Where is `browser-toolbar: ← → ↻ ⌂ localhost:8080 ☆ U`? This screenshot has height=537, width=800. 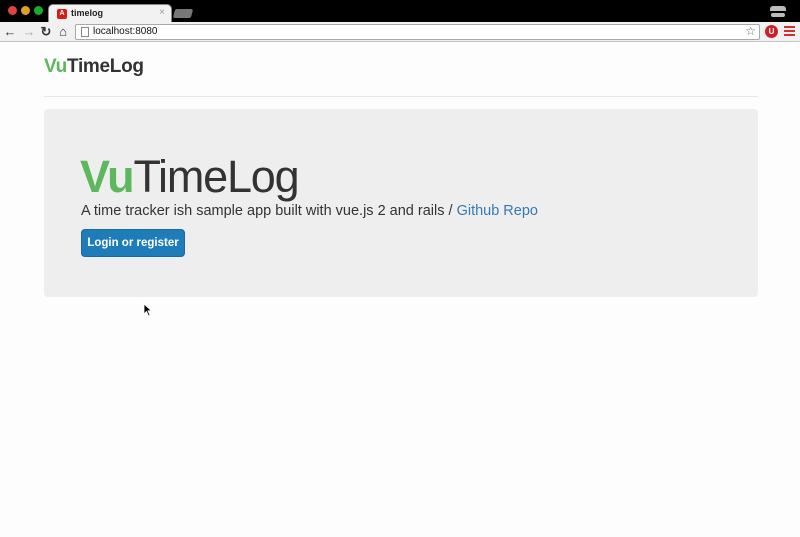 browser-toolbar: ← → ↻ ⌂ localhost:8080 ☆ U is located at coordinates (400, 32).